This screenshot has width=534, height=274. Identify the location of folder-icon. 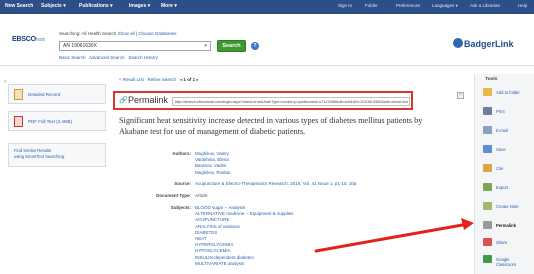
(487, 92).